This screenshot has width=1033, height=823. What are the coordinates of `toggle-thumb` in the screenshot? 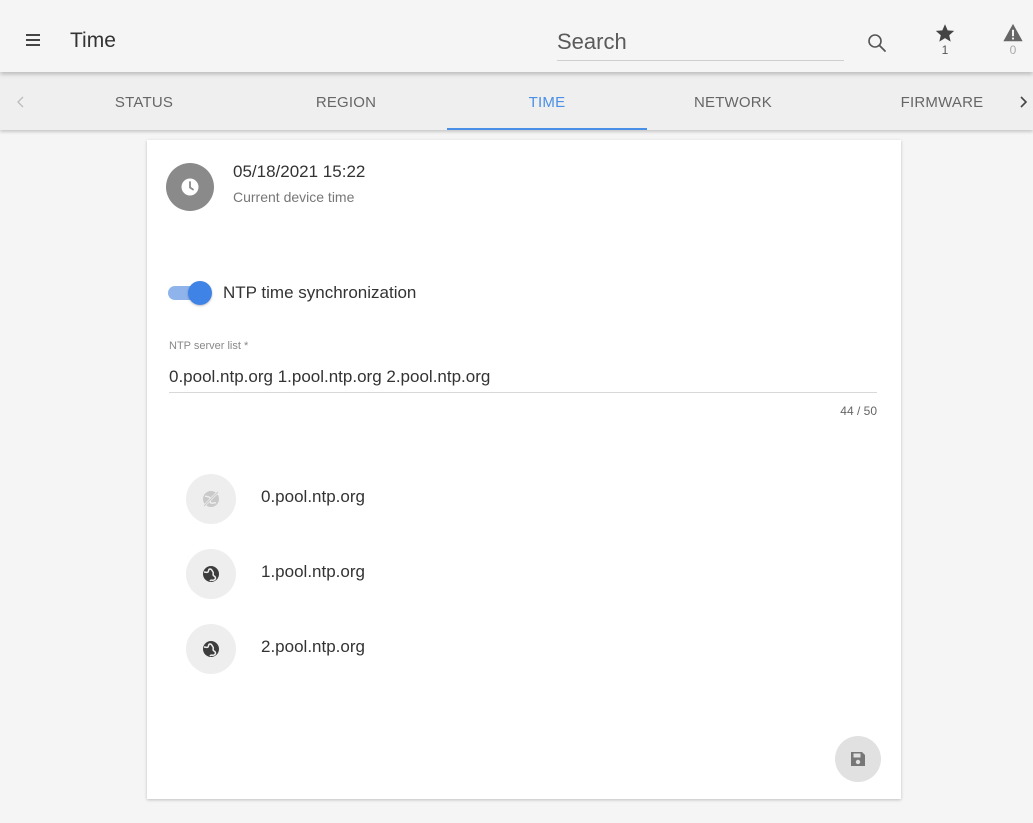 It's located at (200, 293).